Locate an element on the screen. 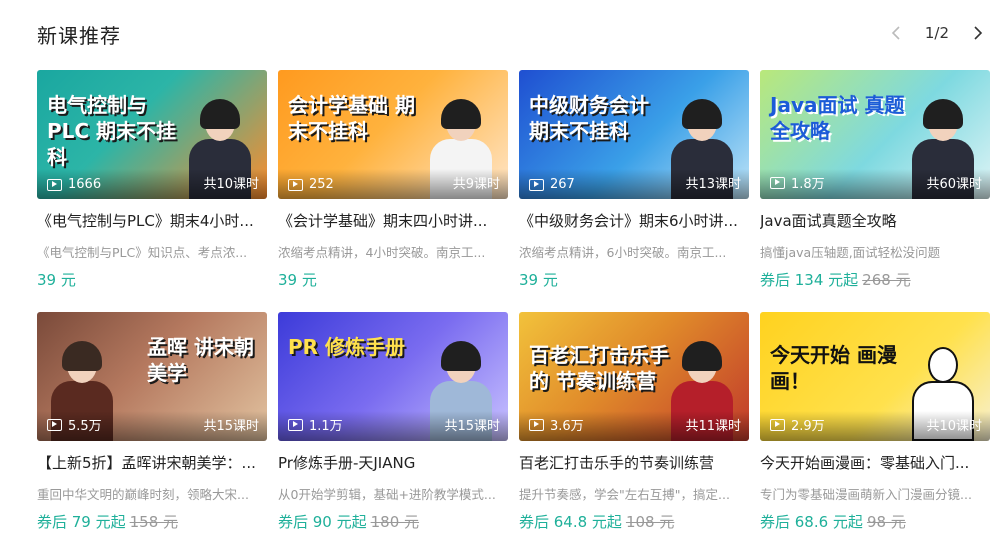 This screenshot has width=1000, height=557. view-count: 252 is located at coordinates (311, 184).